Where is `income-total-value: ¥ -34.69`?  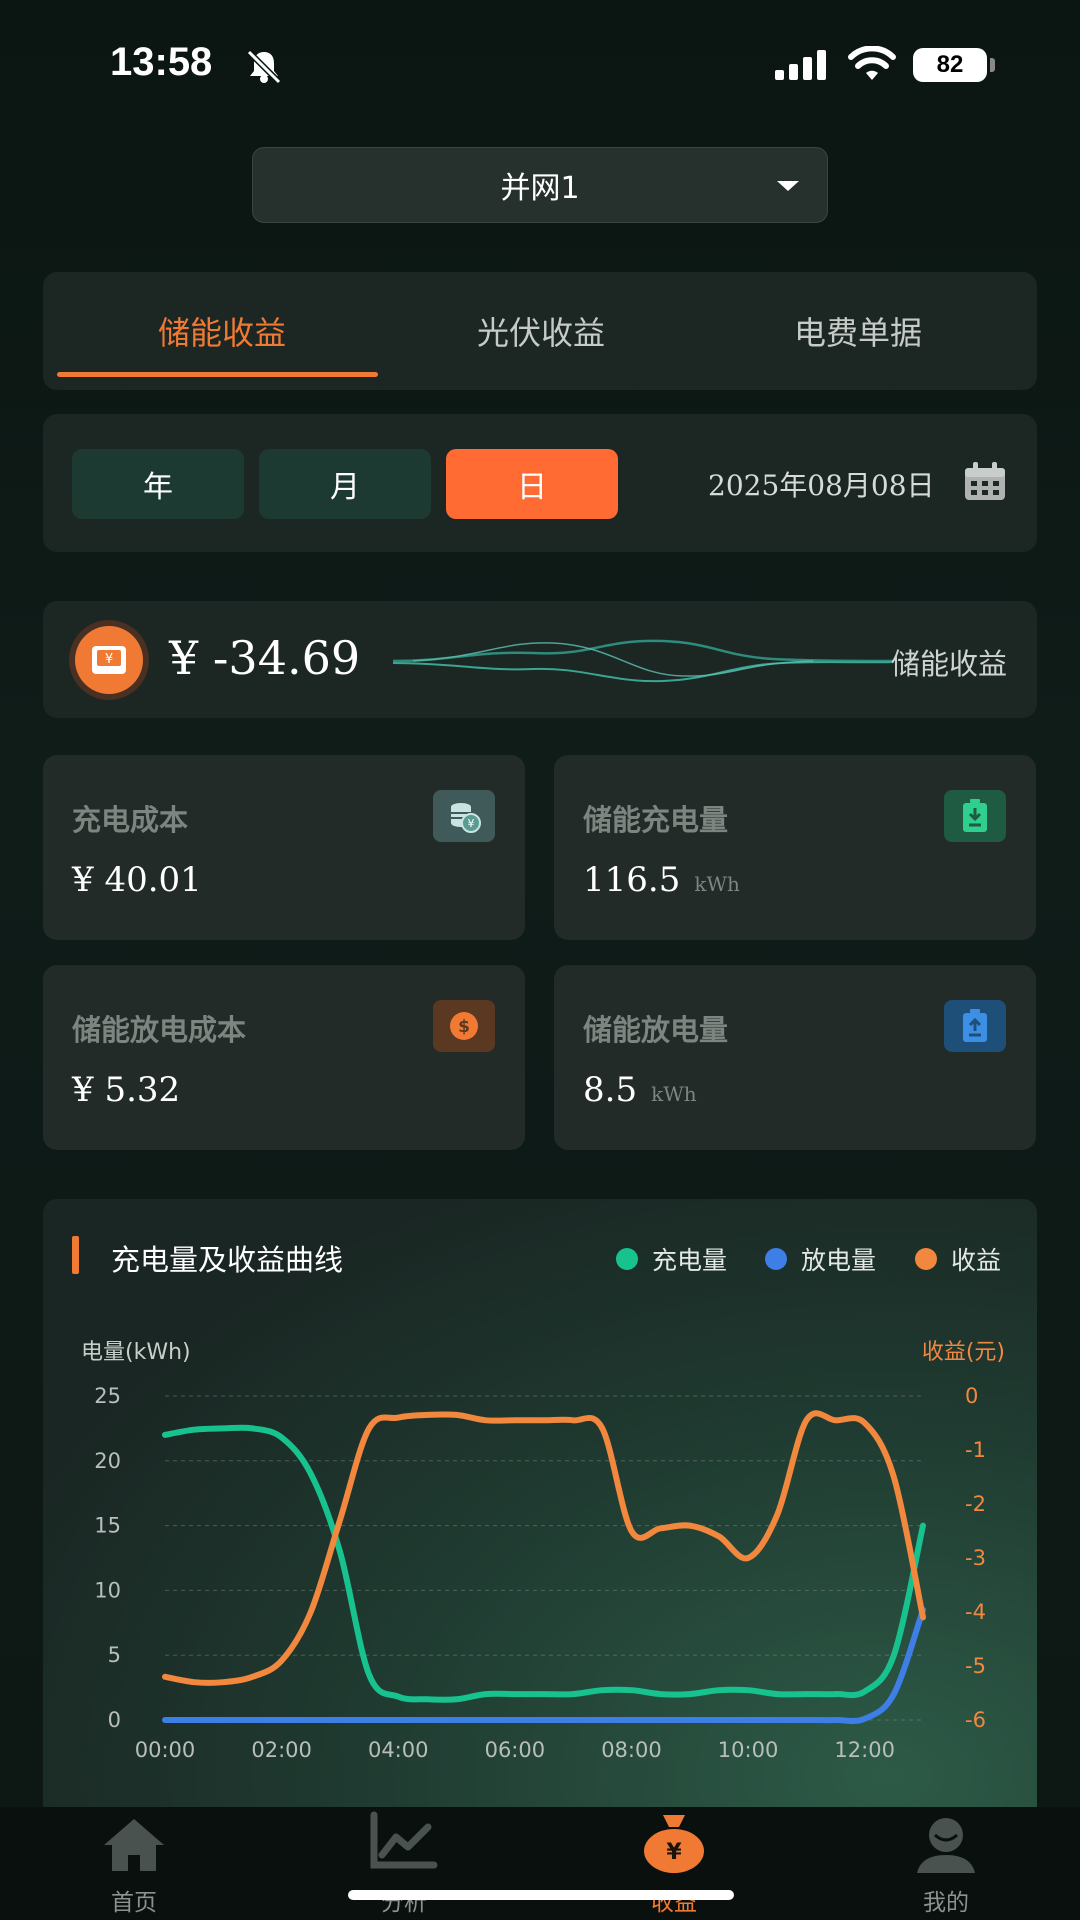
income-total-value: ¥ -34.69 is located at coordinates (265, 658).